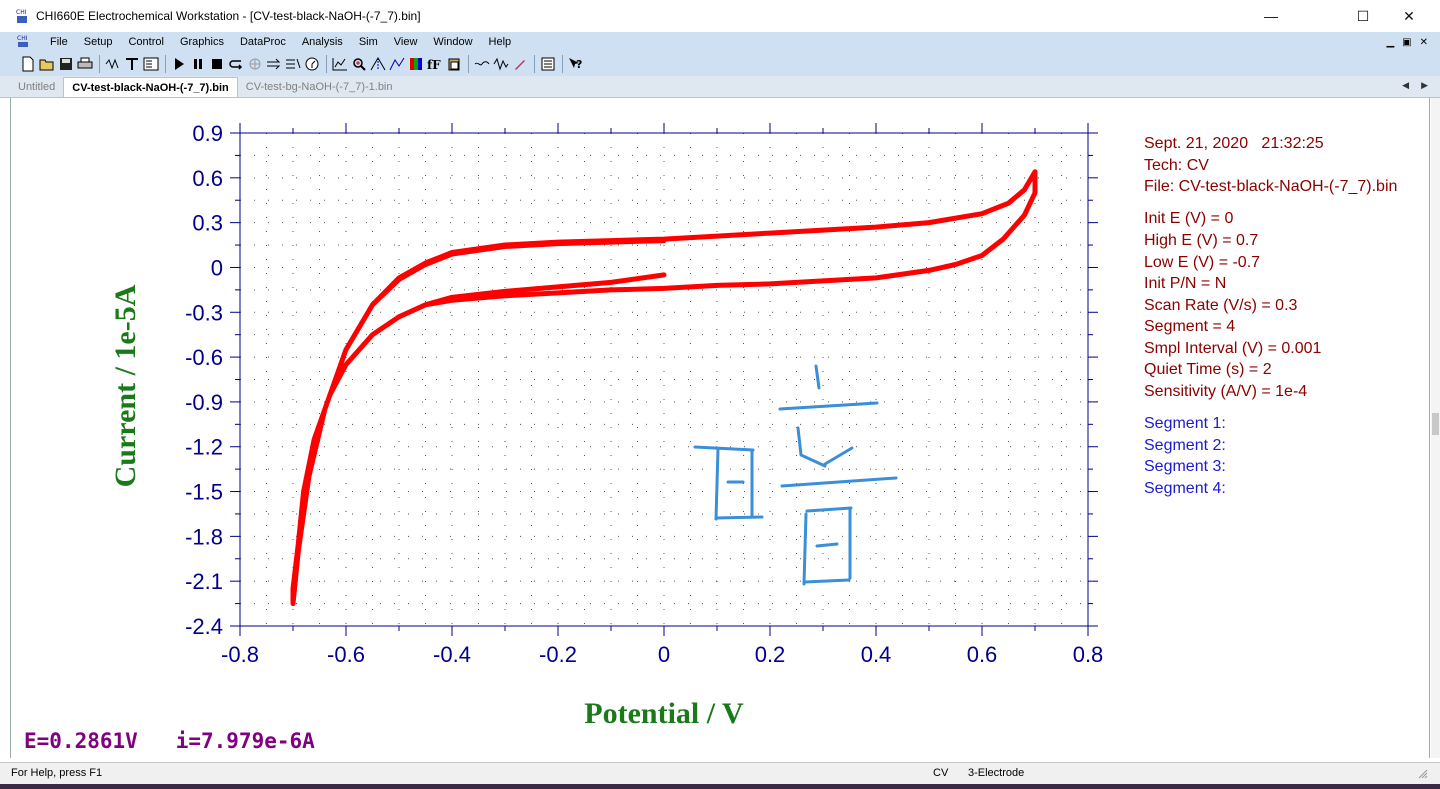  Describe the element at coordinates (198, 64) in the screenshot. I see `pause-icon` at that location.